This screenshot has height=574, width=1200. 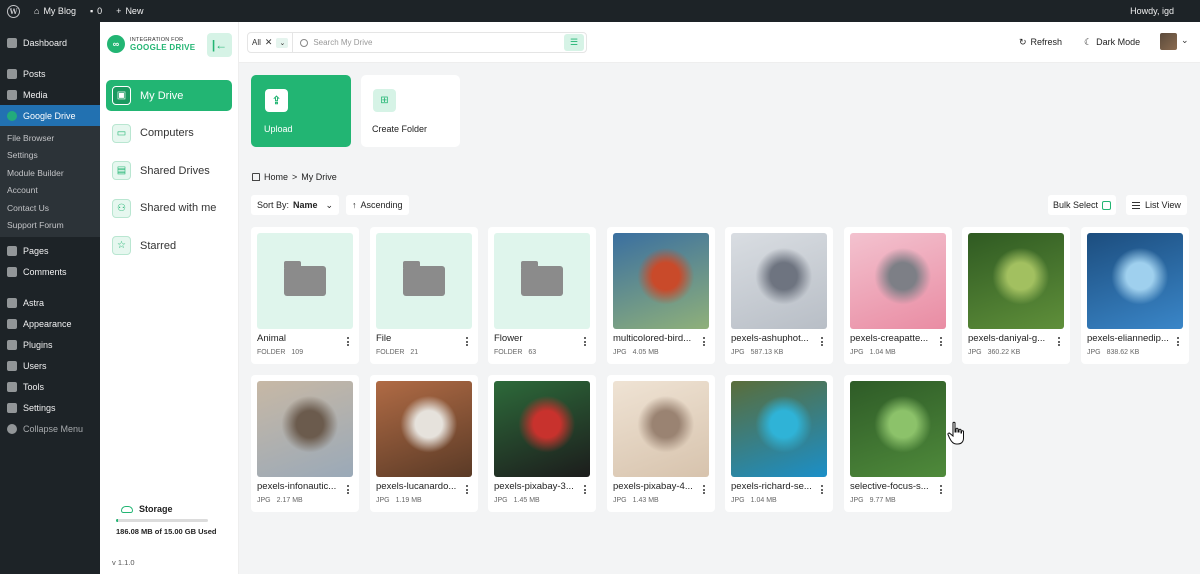 I want to click on site-name-link: ⌂ My Blog, so click(x=55, y=11).